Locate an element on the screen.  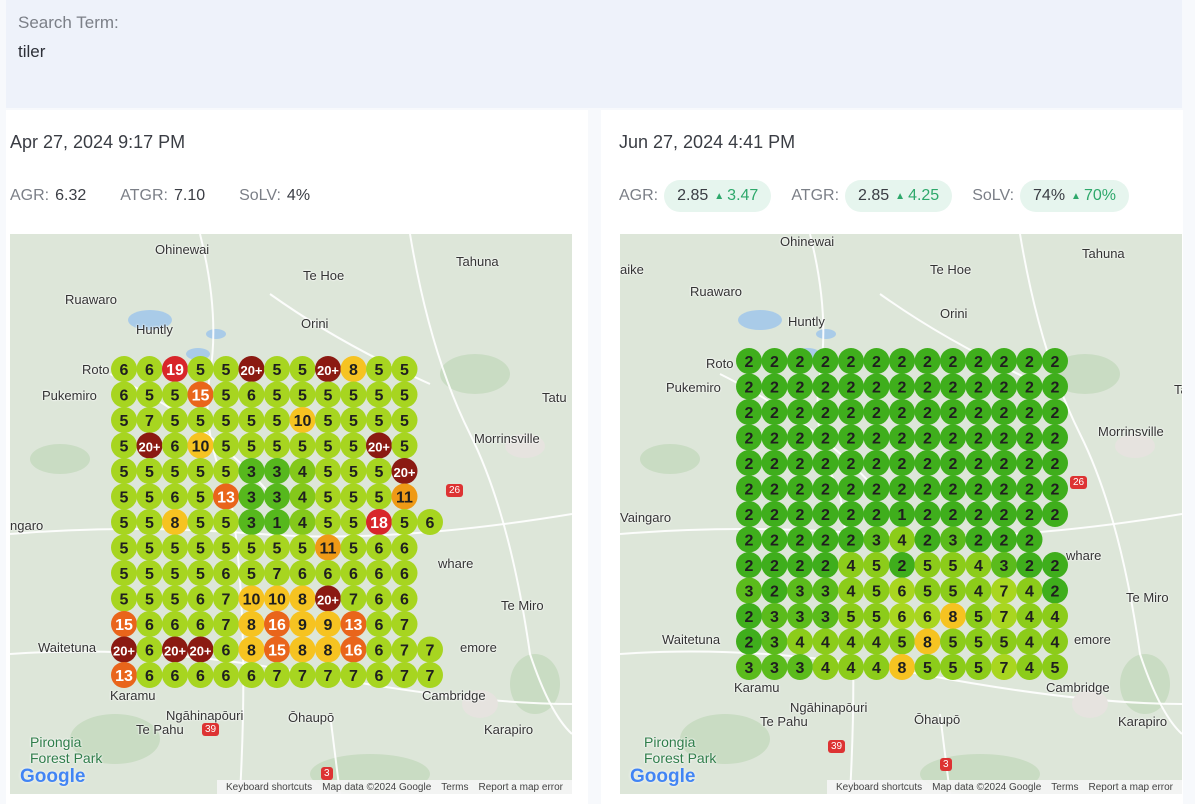
rank-pin: 18 is located at coordinates (379, 522).